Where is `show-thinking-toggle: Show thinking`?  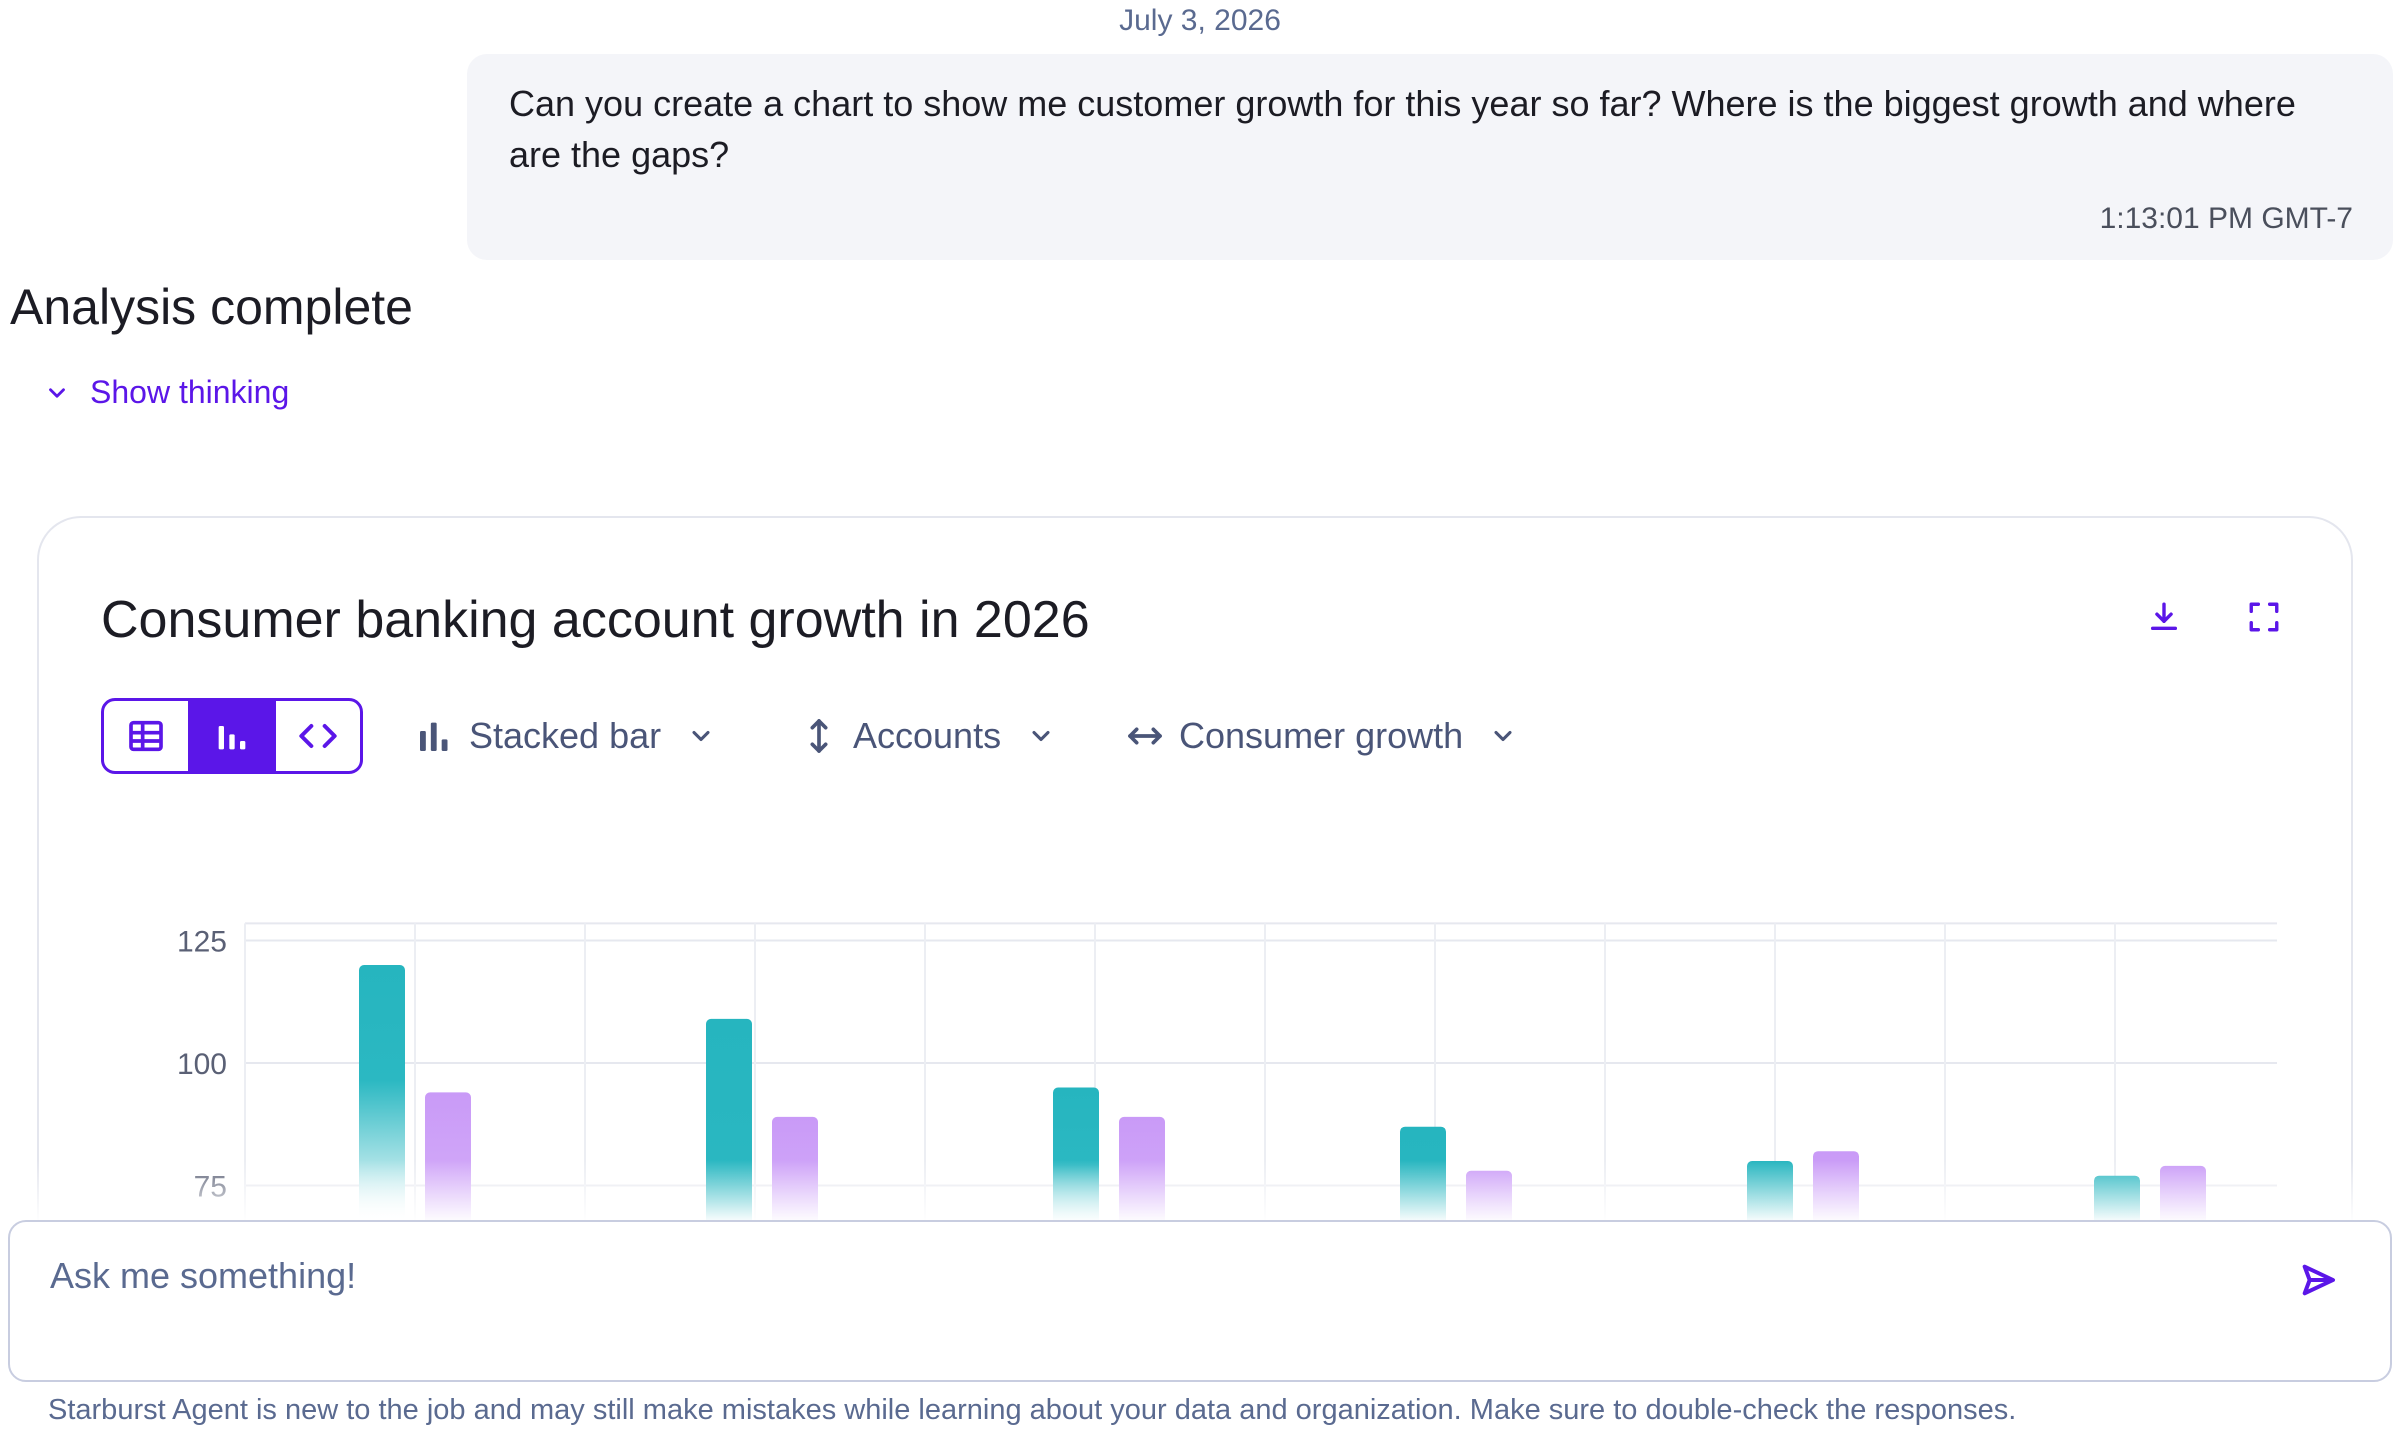 show-thinking-toggle: Show thinking is located at coordinates (166, 392).